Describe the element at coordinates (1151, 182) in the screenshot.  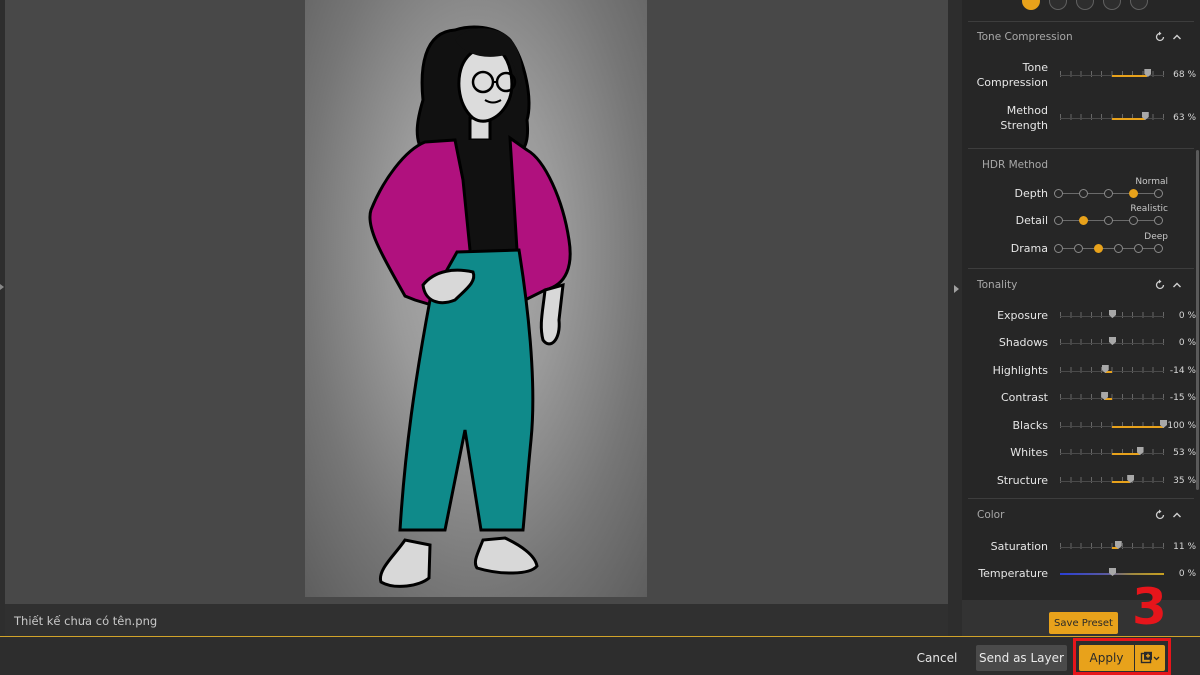
I see `hdr-step-name: Normal` at that location.